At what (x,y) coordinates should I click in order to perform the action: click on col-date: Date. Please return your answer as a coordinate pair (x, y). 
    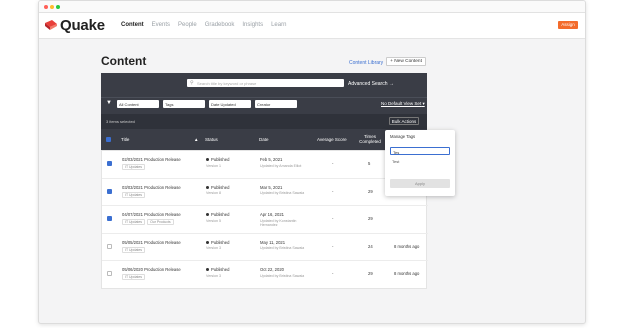
    Looking at the image, I should click on (264, 139).